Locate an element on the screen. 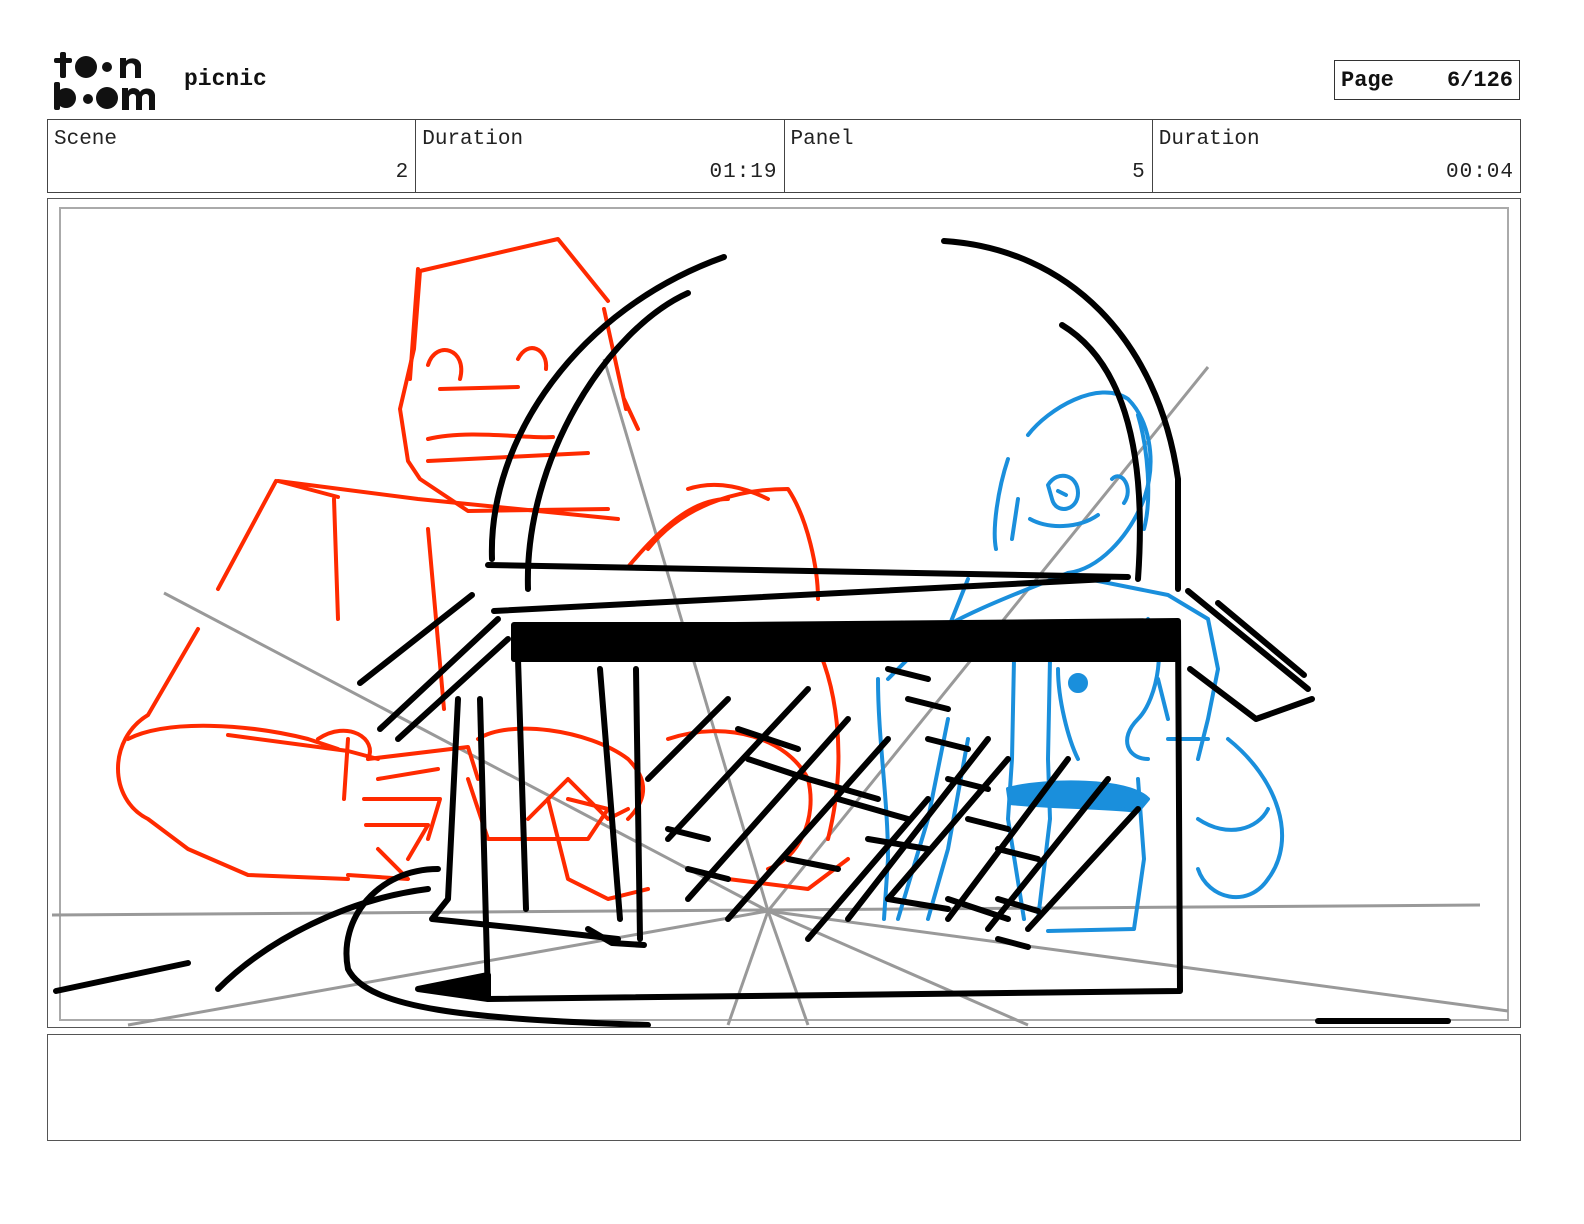 The width and height of the screenshot is (1584, 1224). panel-cell: Panel 5 is located at coordinates (969, 156).